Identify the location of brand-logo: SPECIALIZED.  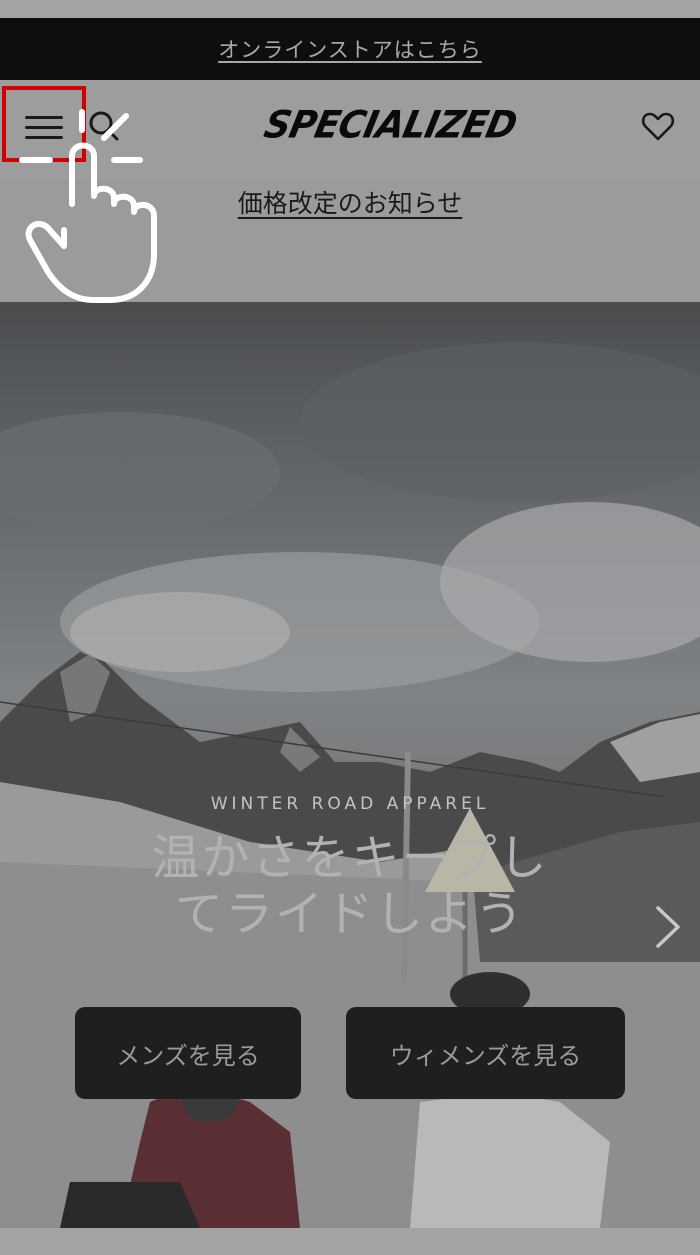
(390, 125).